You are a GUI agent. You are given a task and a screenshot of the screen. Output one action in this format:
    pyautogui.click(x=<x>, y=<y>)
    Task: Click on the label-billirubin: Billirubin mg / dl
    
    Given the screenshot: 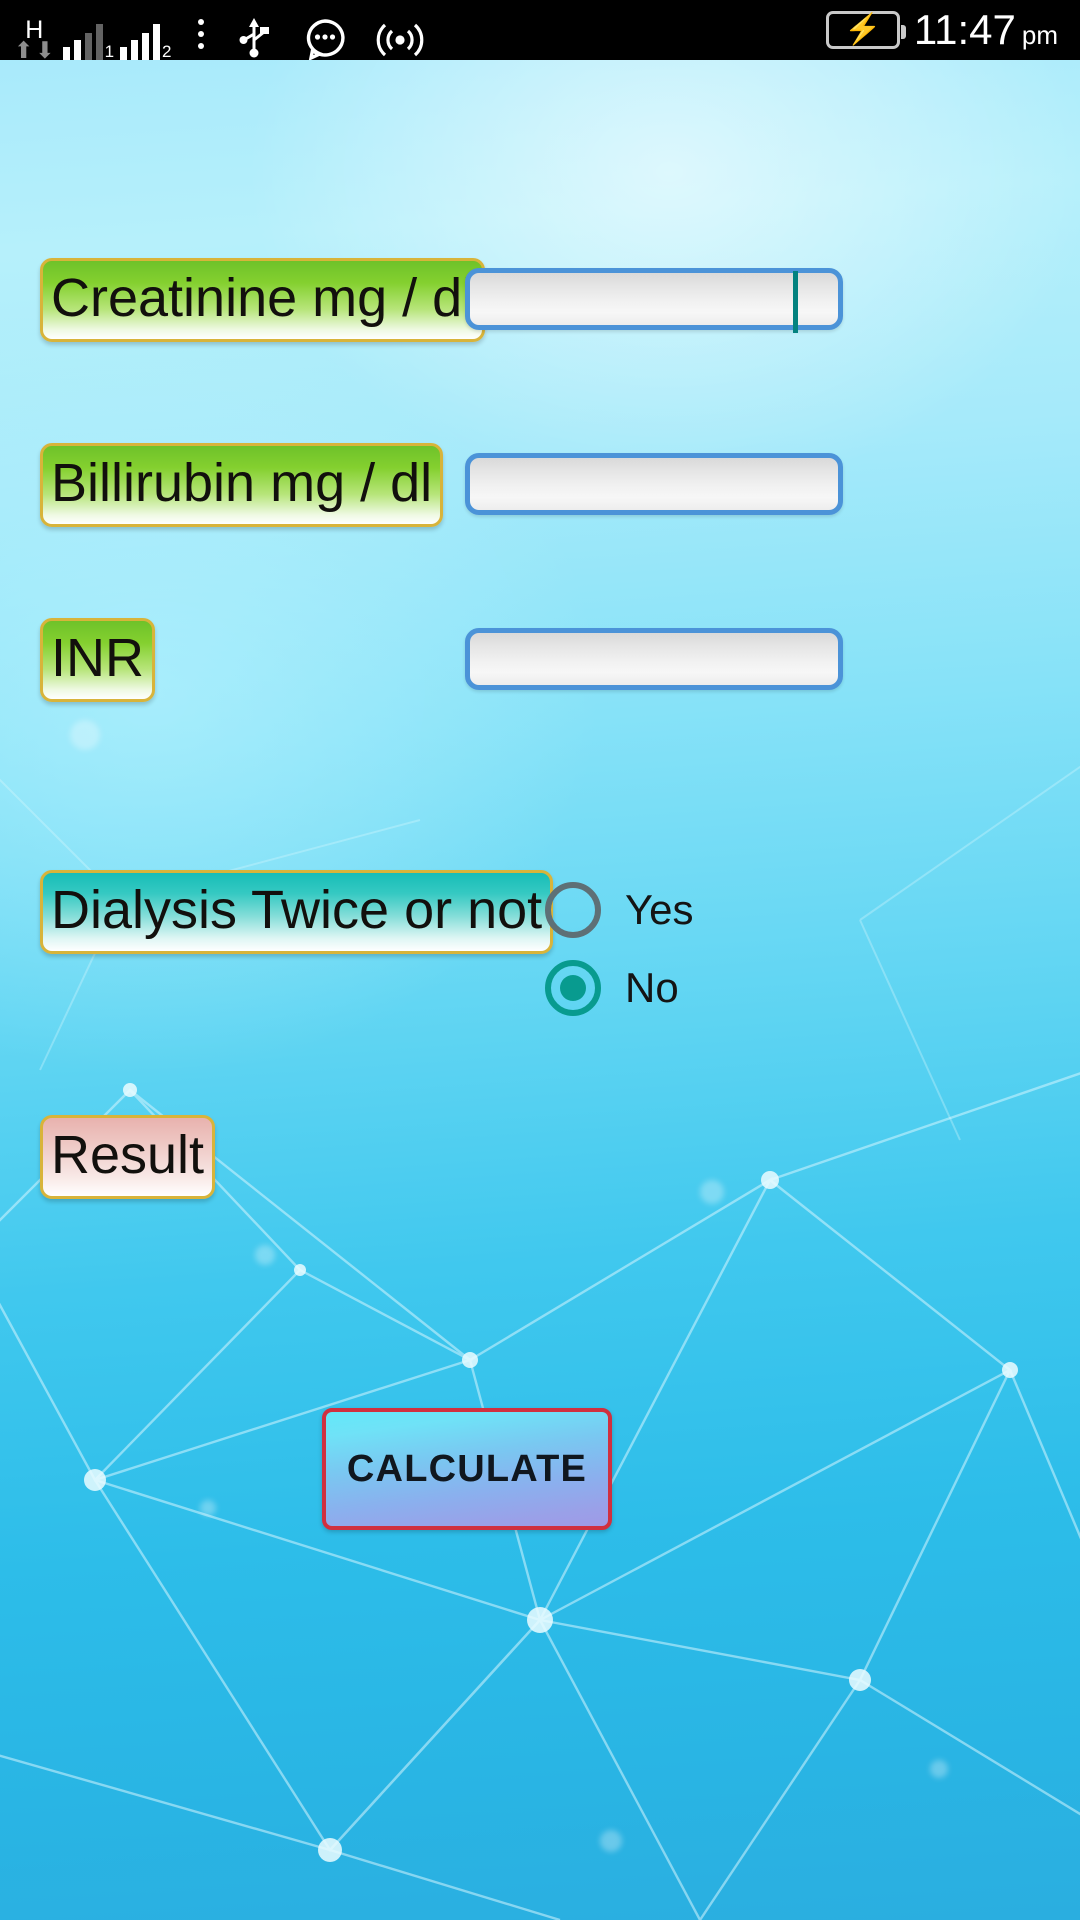 What is the action you would take?
    pyautogui.click(x=242, y=485)
    